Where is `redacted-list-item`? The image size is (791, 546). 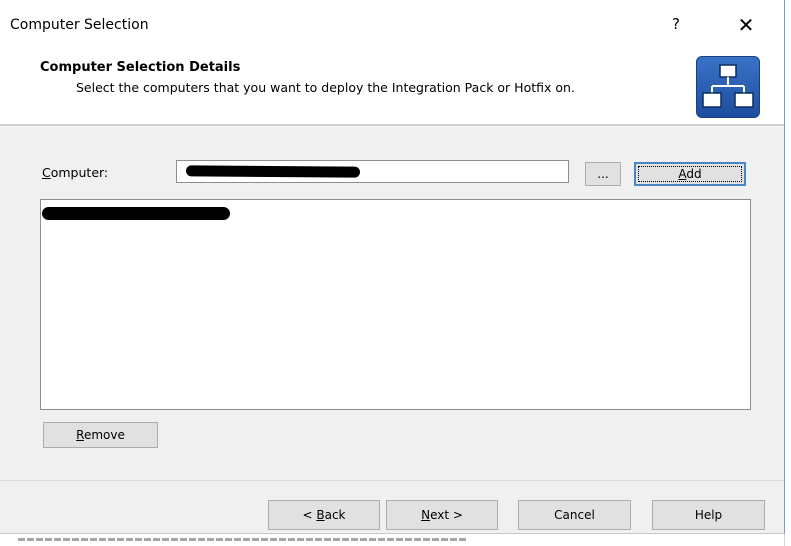
redacted-list-item is located at coordinates (136, 213).